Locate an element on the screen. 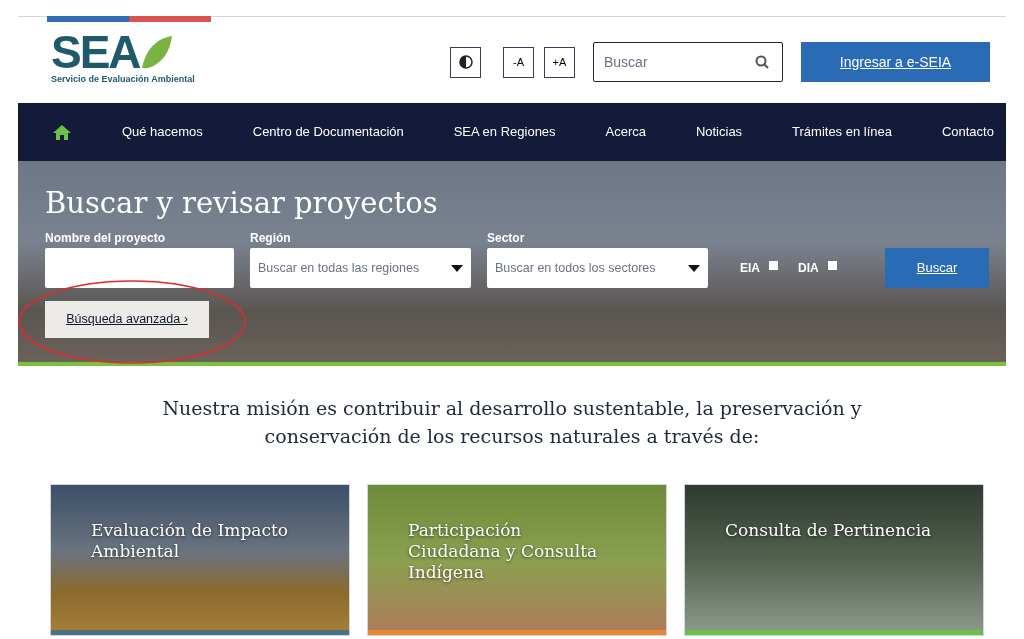 Image resolution: width=1024 pixels, height=639 pixels. dropdown-field: Buscar en todas las regiones is located at coordinates (360, 268).